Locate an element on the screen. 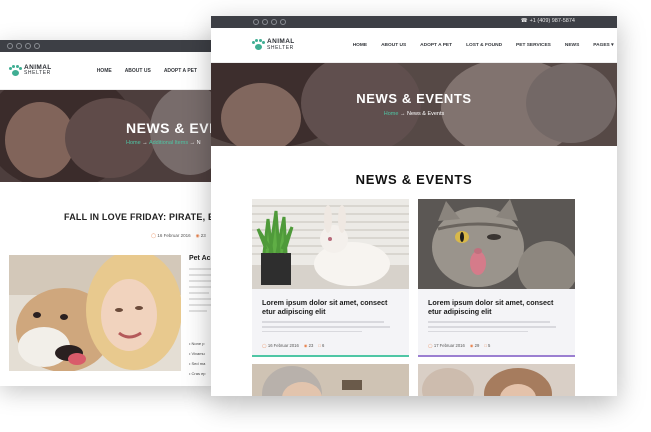 The height and width of the screenshot is (432, 651). woman-with-dog-photo is located at coordinates (109, 136).